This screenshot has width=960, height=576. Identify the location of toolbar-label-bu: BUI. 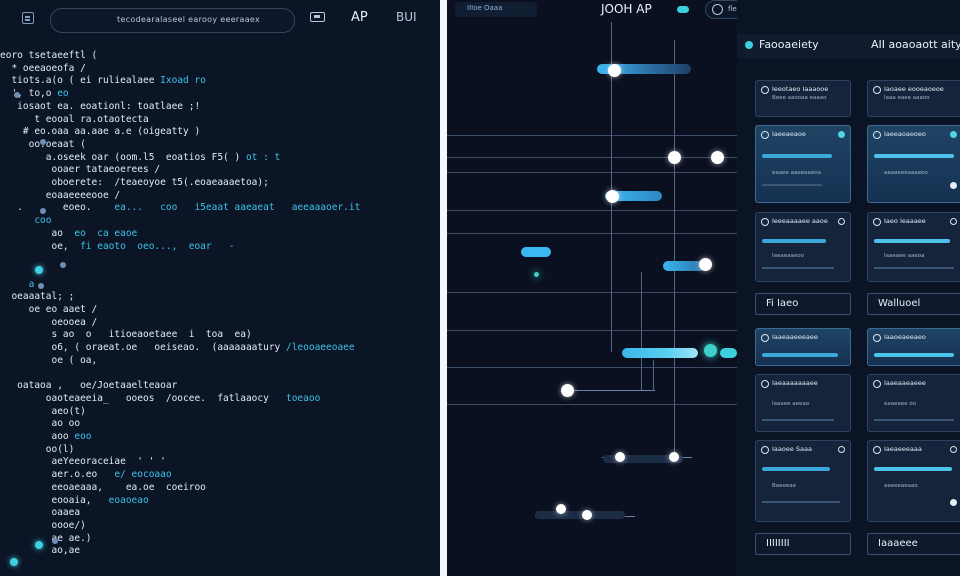
(406, 17).